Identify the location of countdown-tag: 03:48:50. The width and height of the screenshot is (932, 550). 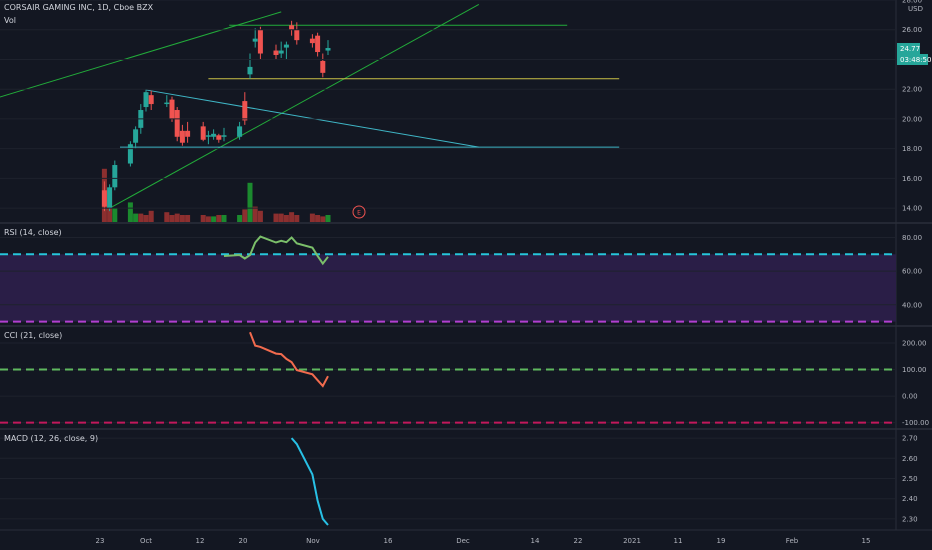
(914, 59).